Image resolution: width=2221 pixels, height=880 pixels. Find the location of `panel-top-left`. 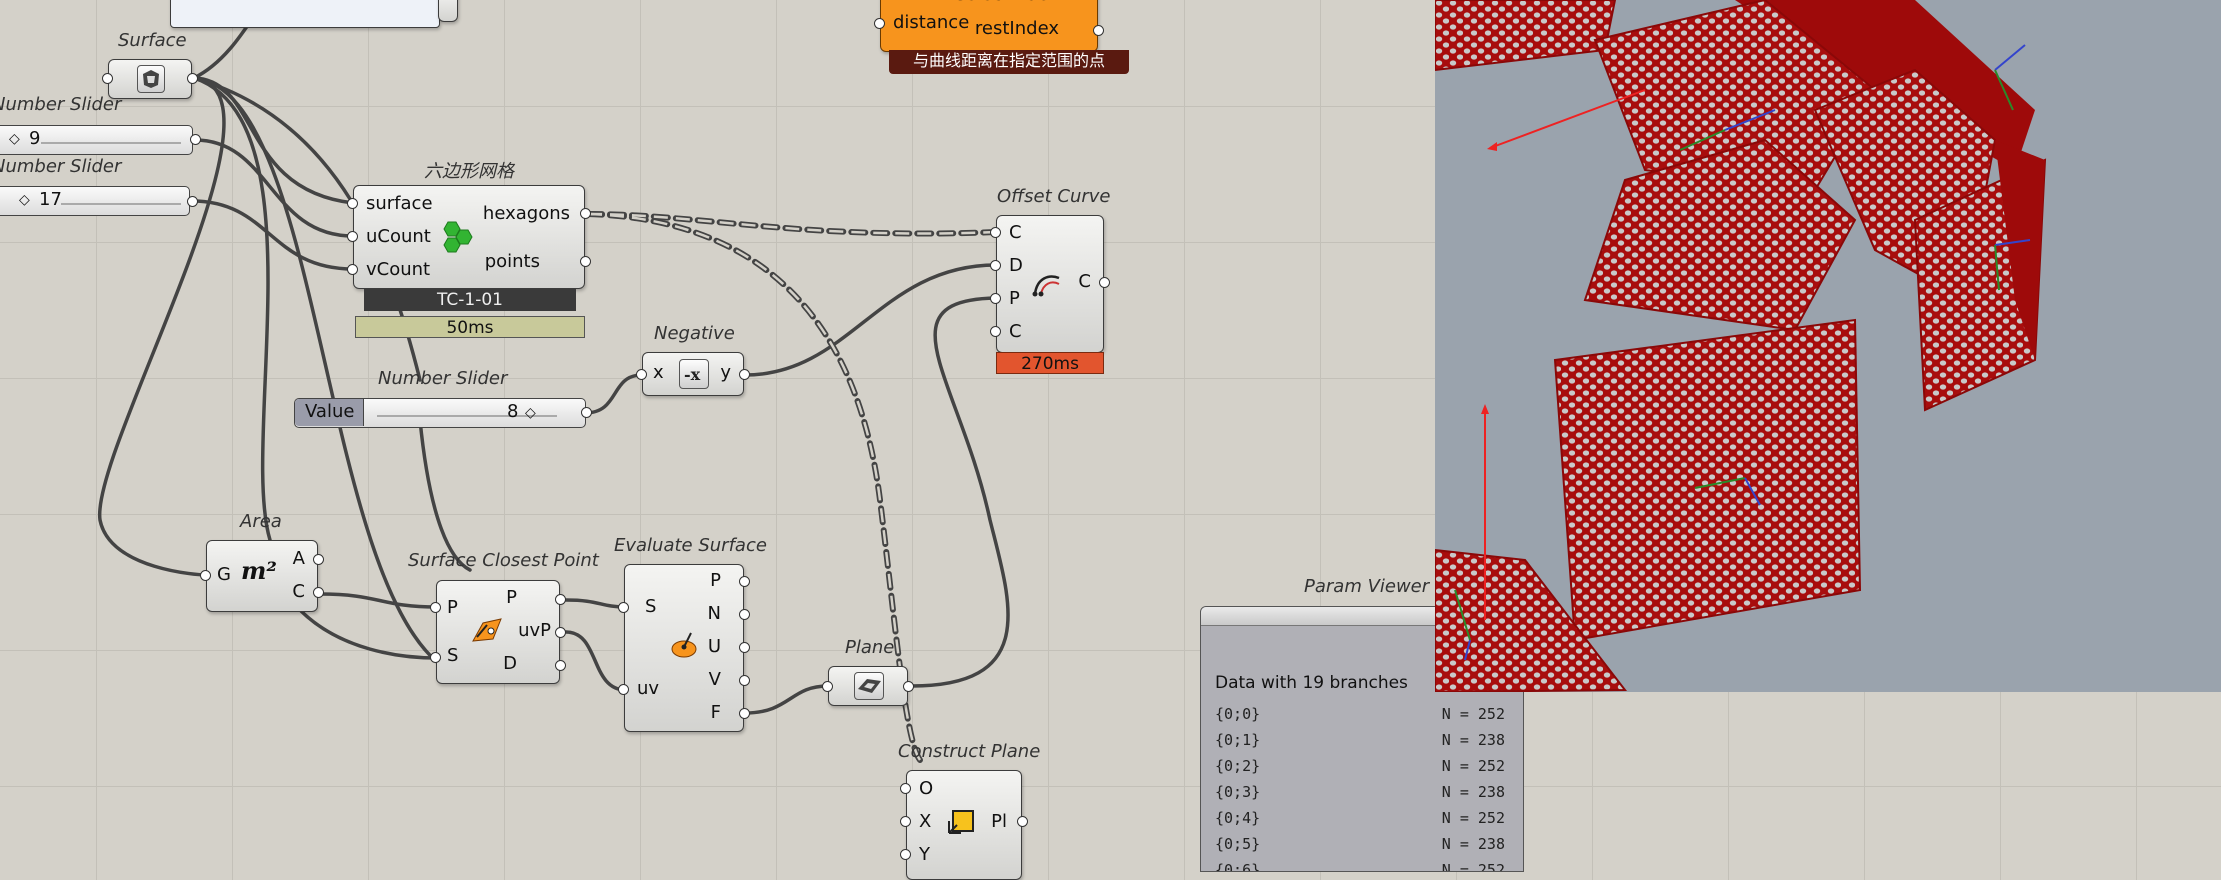

panel-top-left is located at coordinates (1526, 36).